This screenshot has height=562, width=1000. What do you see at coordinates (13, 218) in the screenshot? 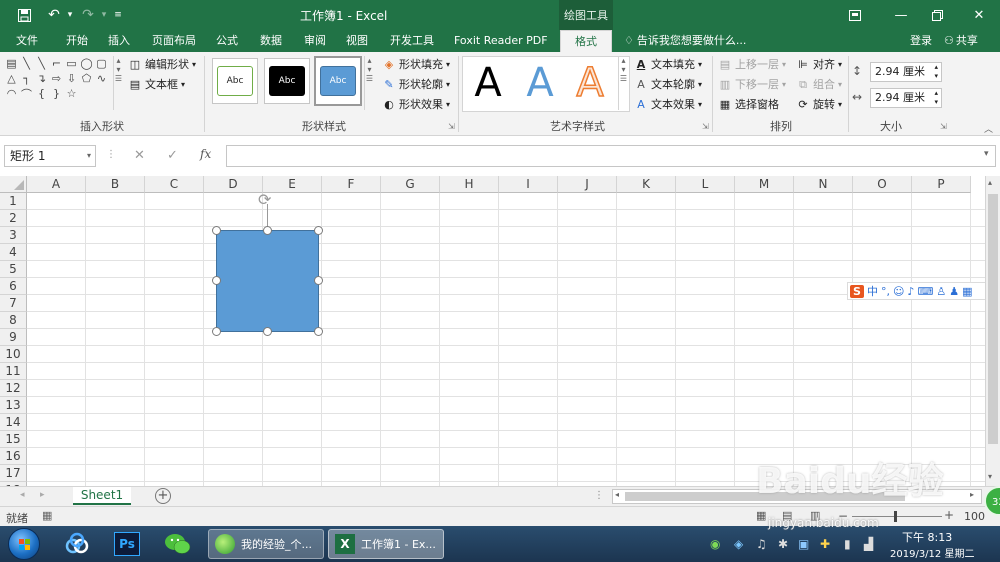
I see `row-header: 2` at bounding box center [13, 218].